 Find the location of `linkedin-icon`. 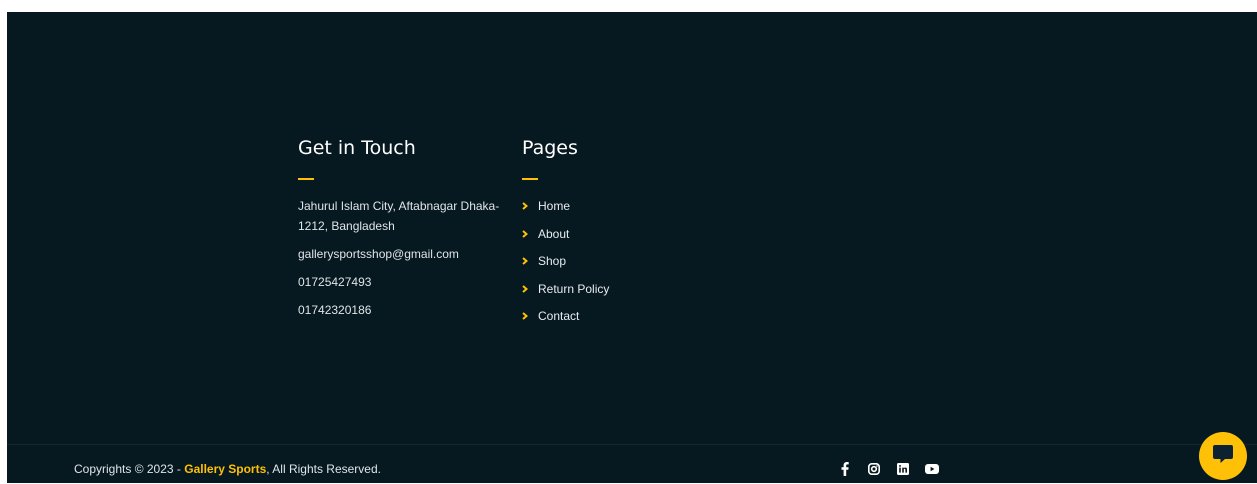

linkedin-icon is located at coordinates (902, 468).